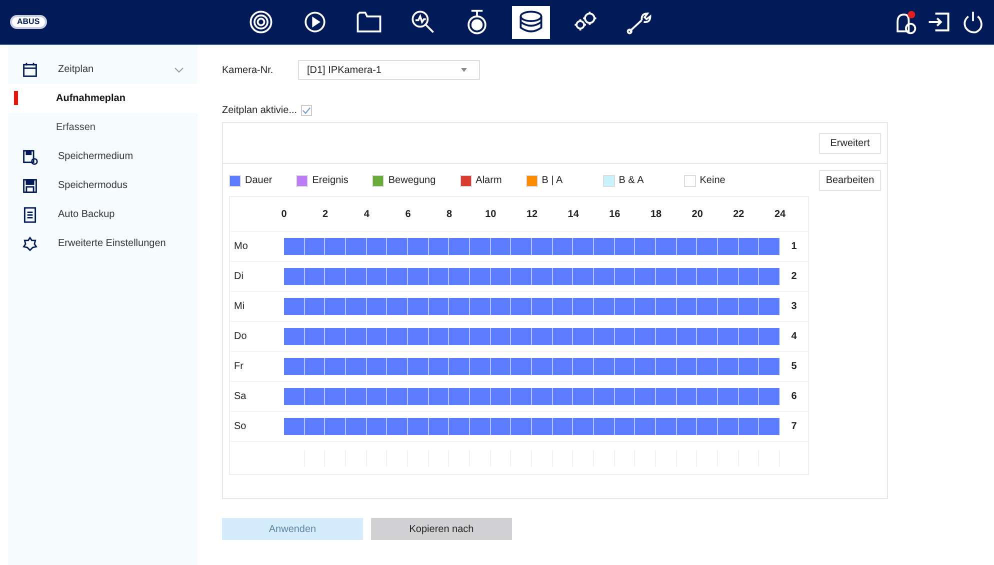 Image resolution: width=994 pixels, height=565 pixels. What do you see at coordinates (238, 366) in the screenshot?
I see `day-label: Fr` at bounding box center [238, 366].